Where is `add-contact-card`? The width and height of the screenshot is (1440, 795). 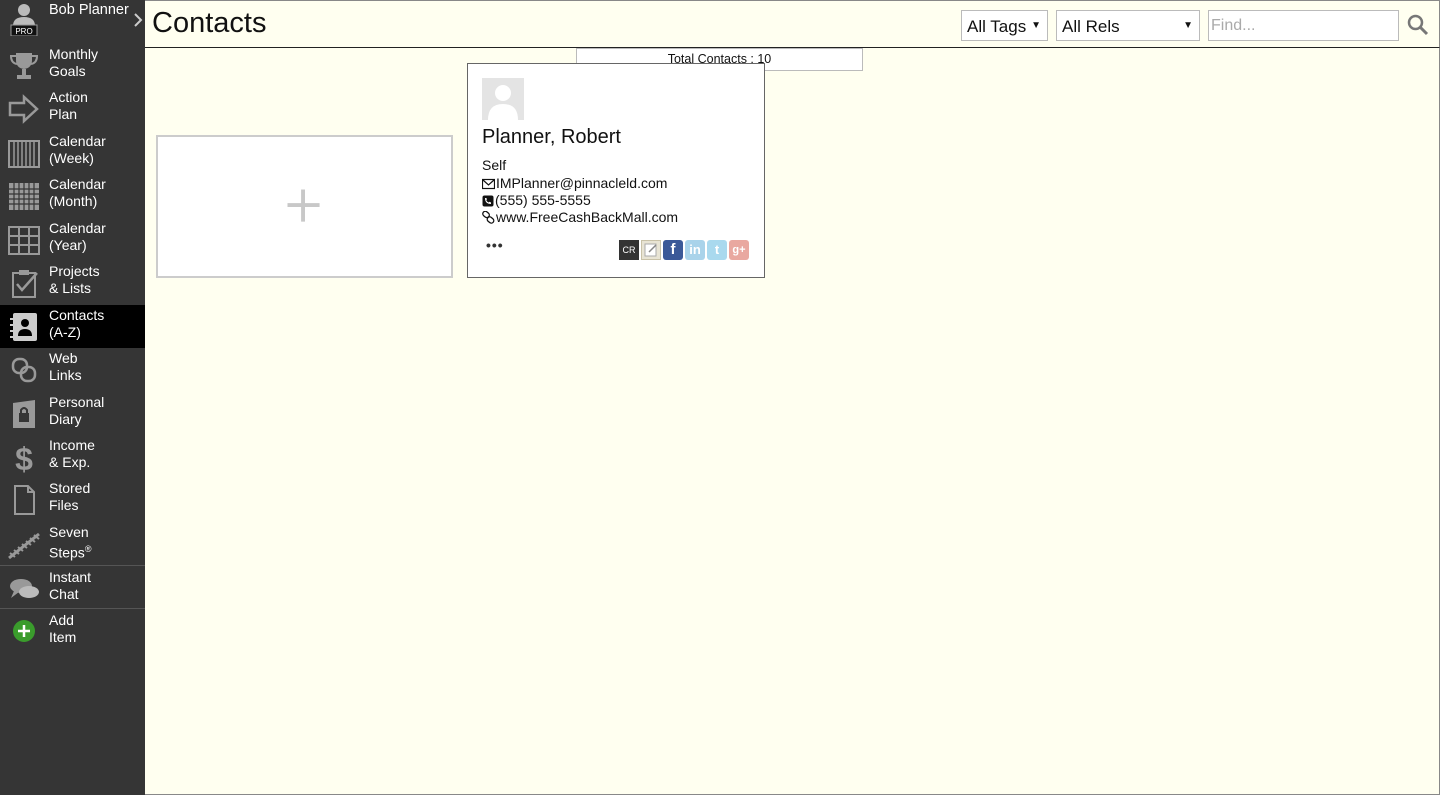 add-contact-card is located at coordinates (304, 206).